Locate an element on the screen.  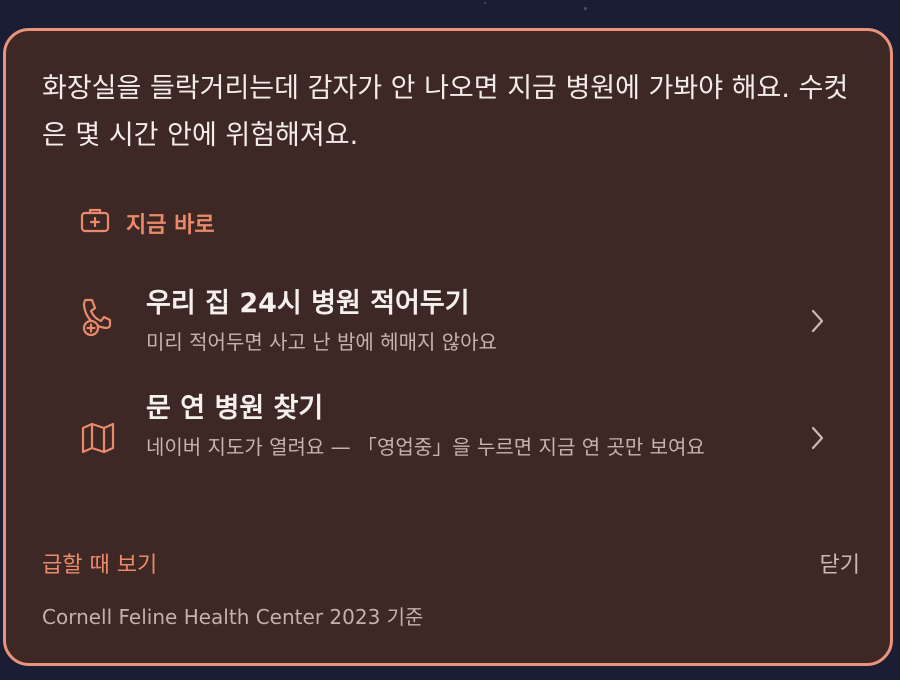
row-subtitle: 네이버 지도가 열려요 — 「영업중」을 누르면 지금 연 곳만 보여요 is located at coordinates (425, 447).